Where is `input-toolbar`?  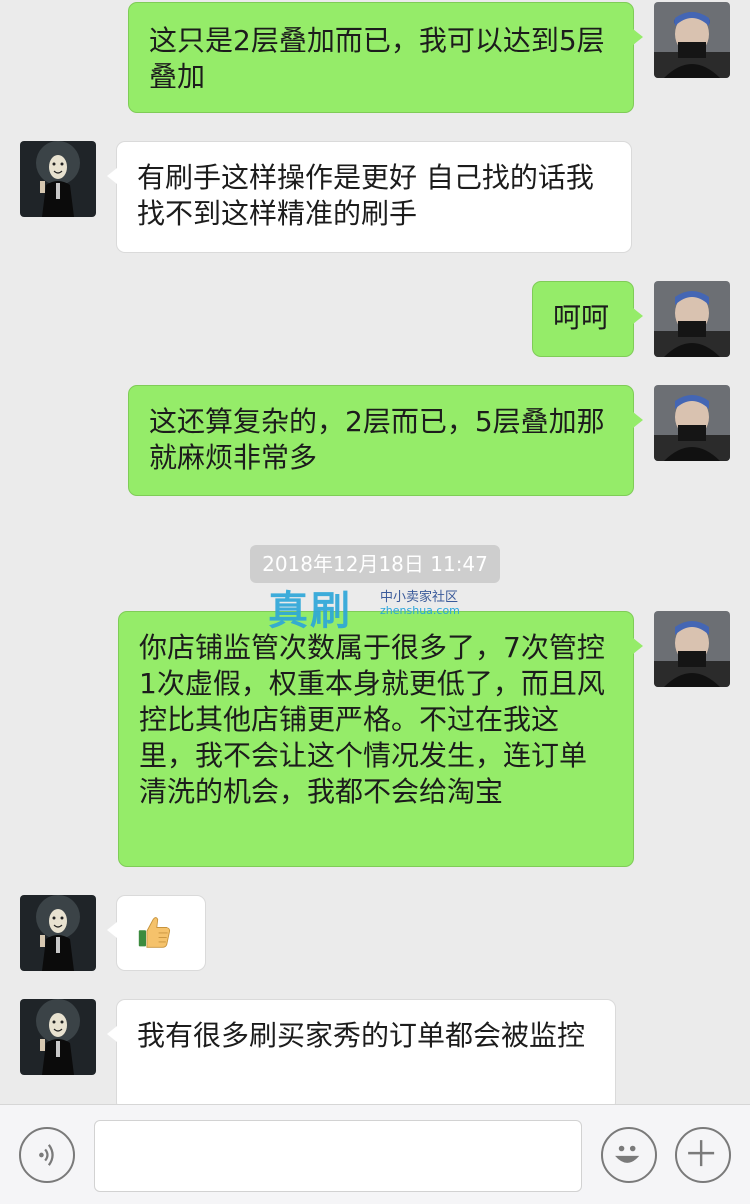 input-toolbar is located at coordinates (375, 1154).